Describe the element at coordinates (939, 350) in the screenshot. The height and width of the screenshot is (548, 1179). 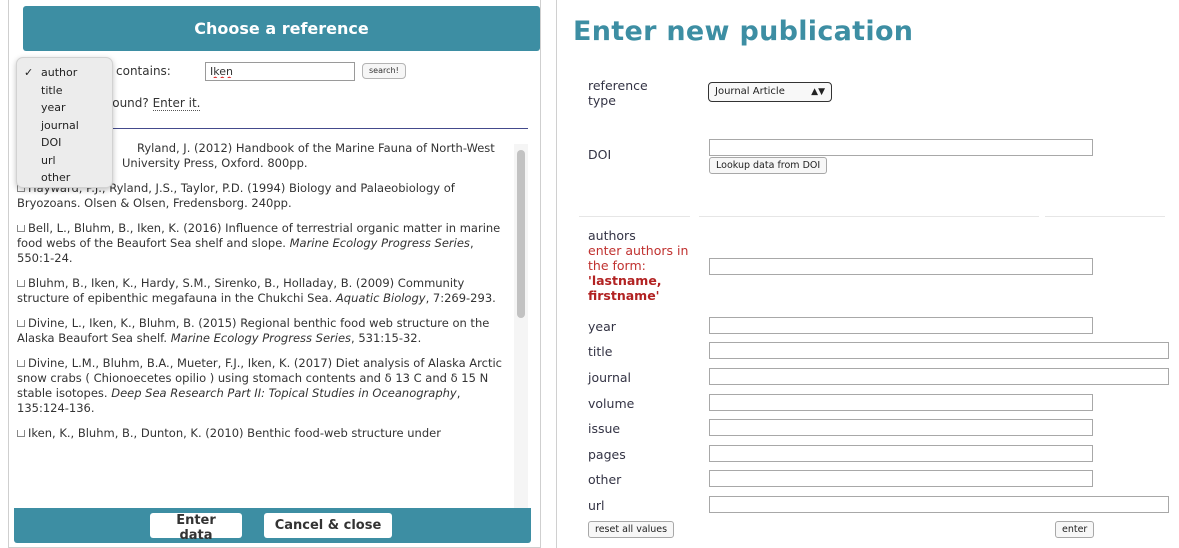
I see `title-field` at that location.